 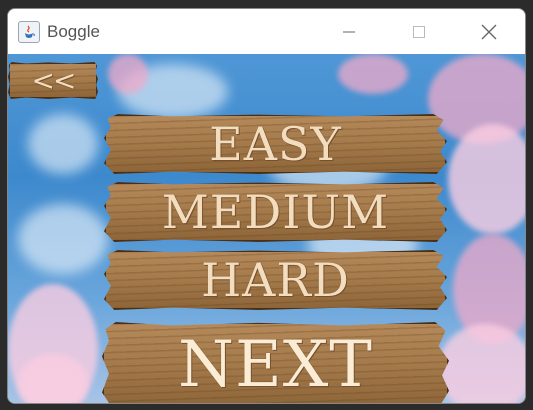 I want to click on hard-button: HARD, so click(x=275, y=280).